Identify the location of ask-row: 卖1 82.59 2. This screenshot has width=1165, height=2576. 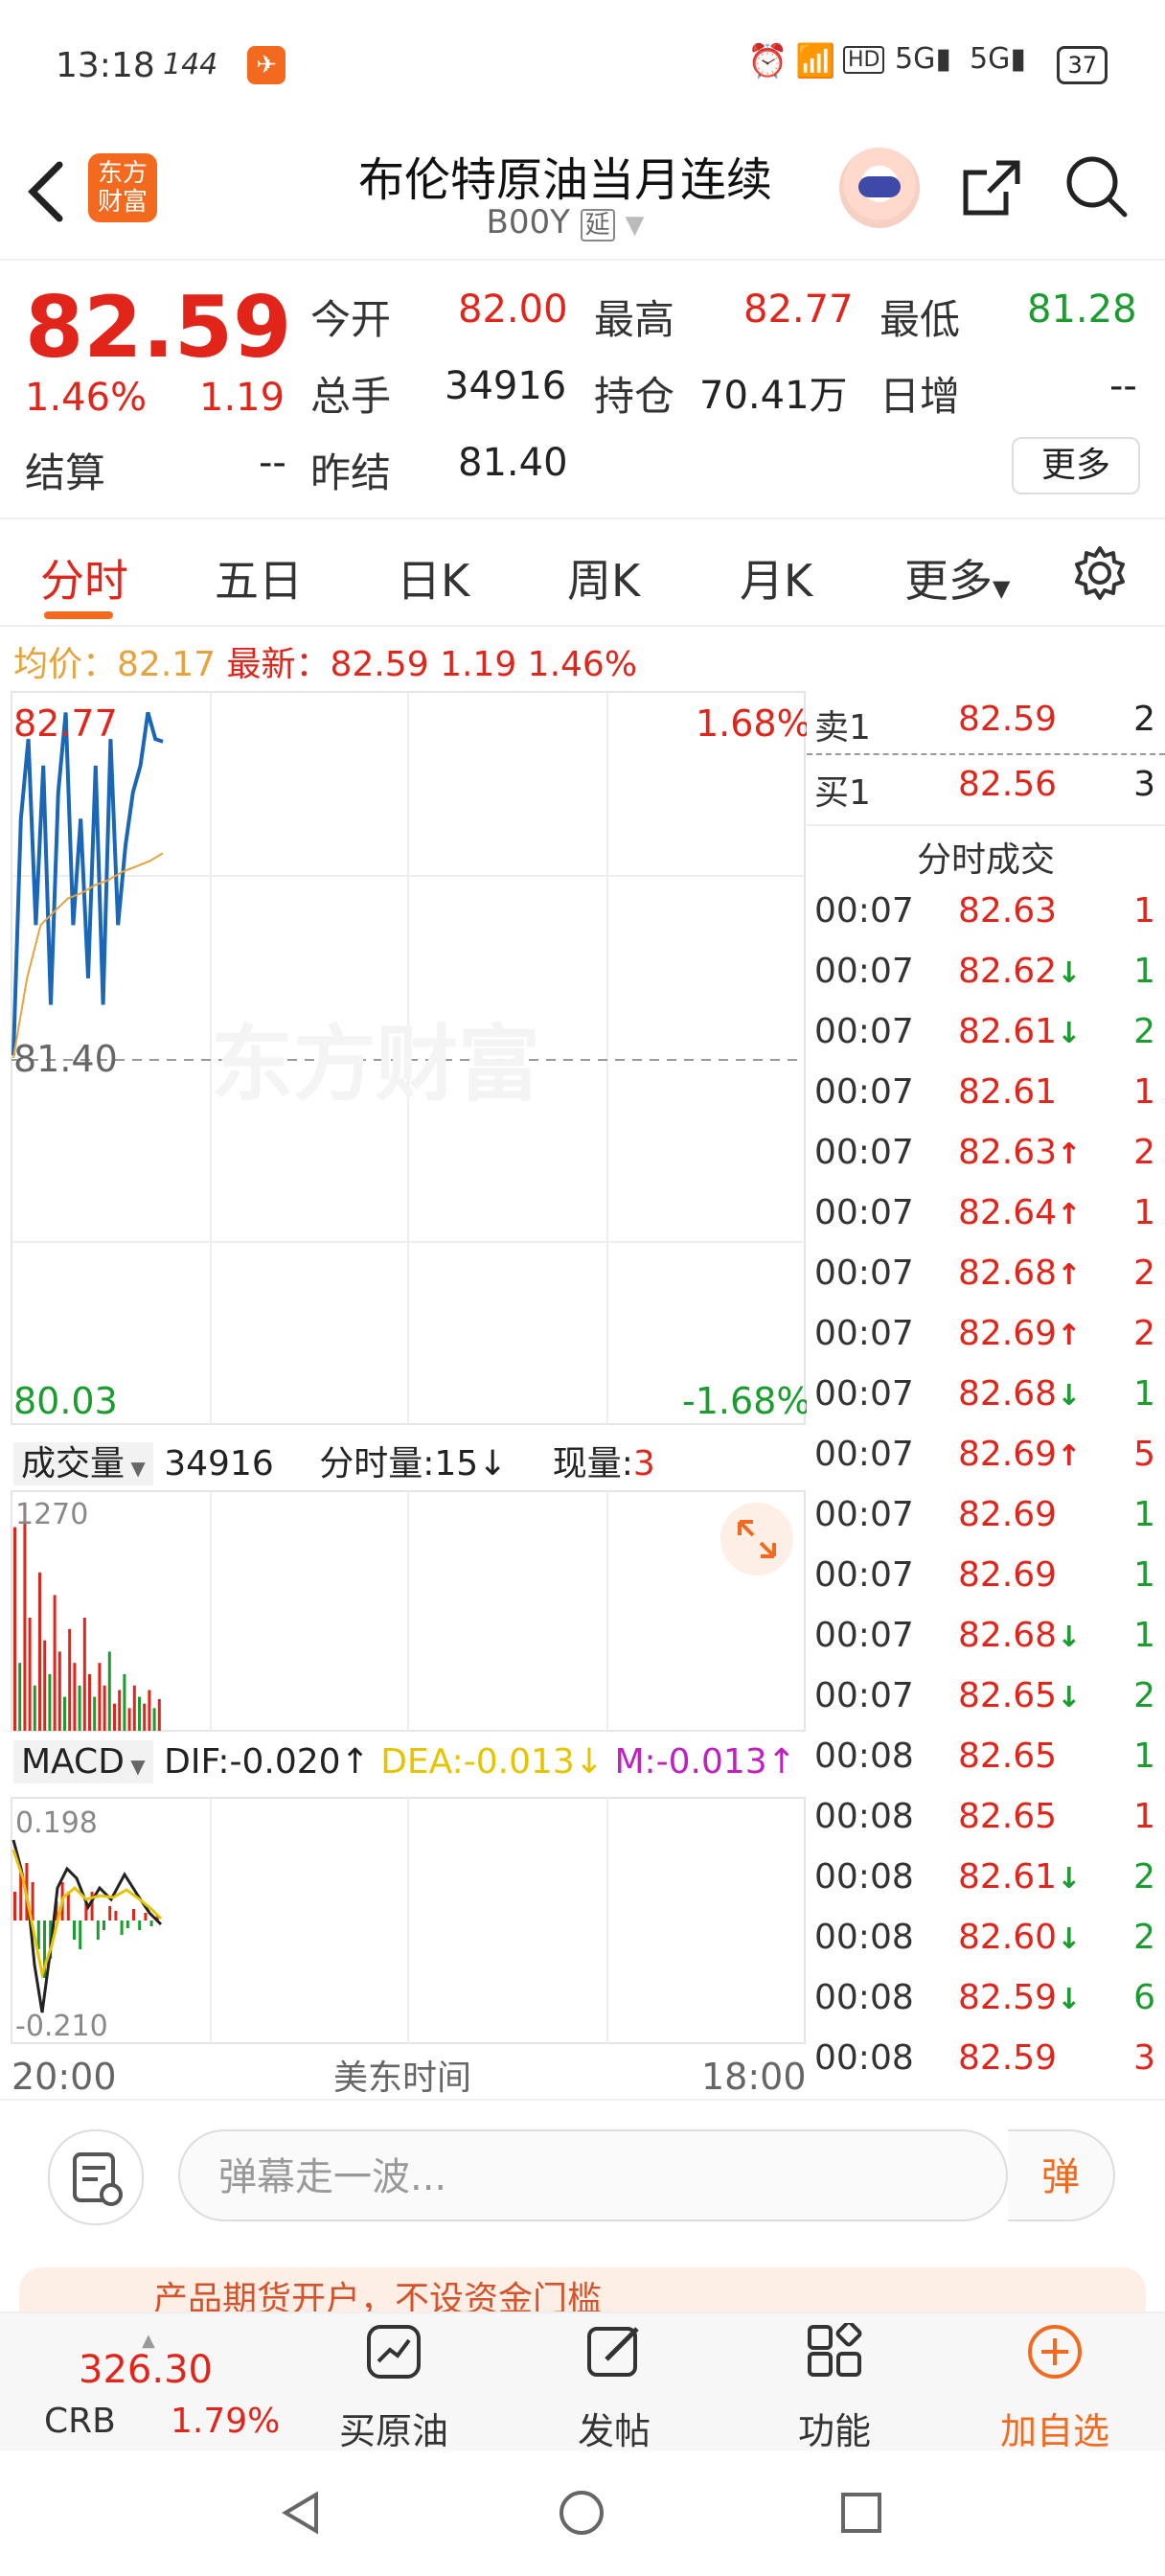
(986, 729).